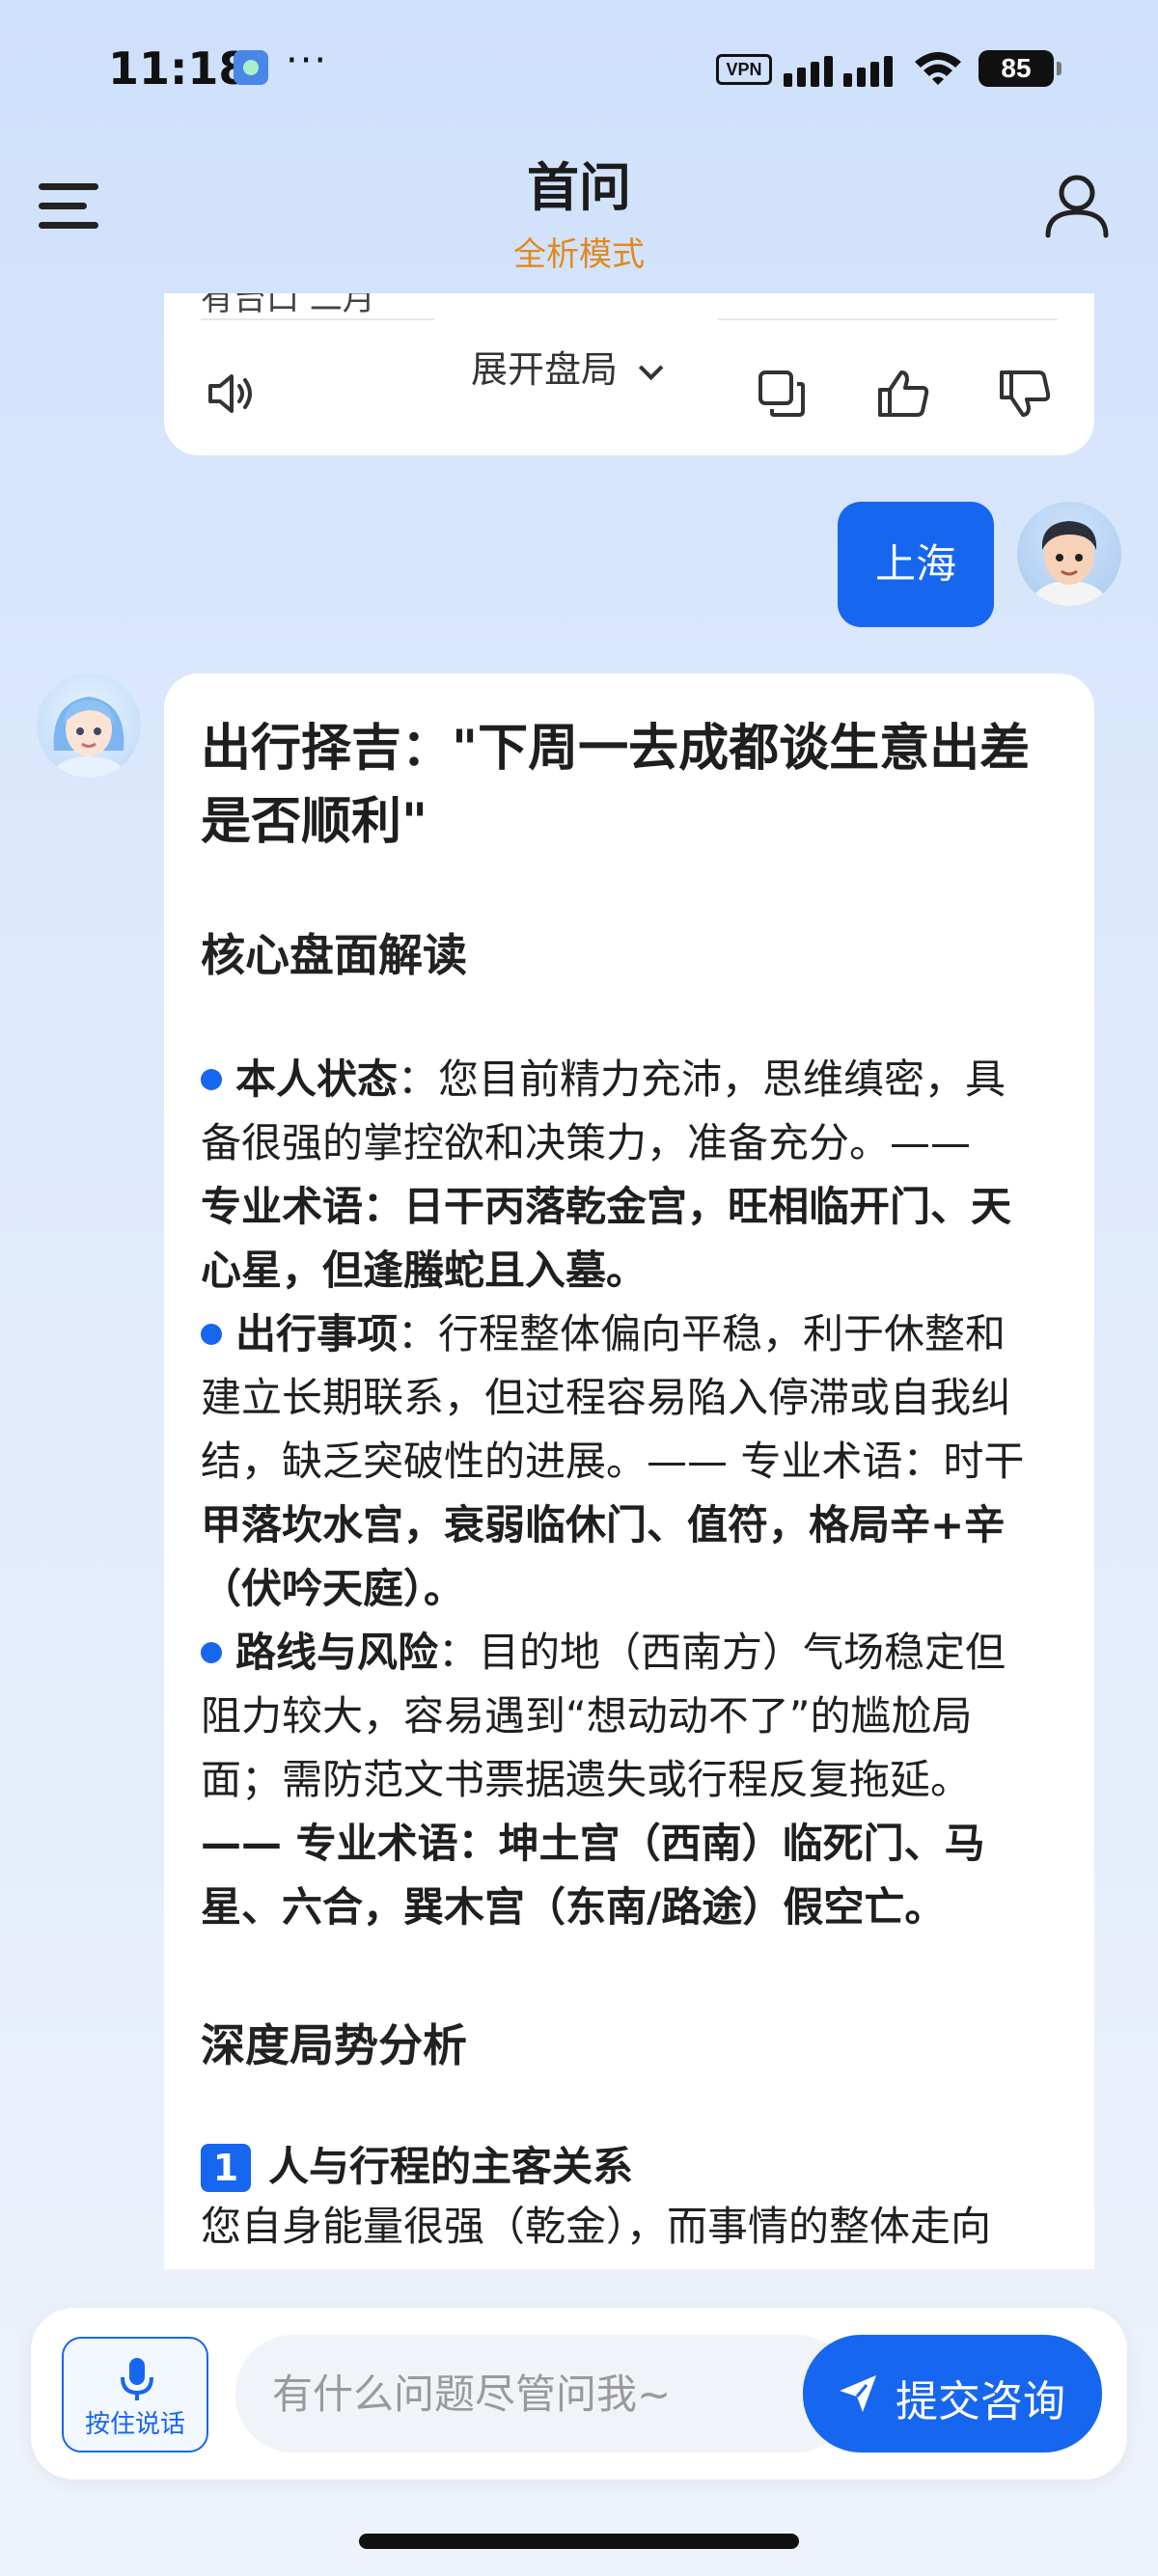 The image size is (1158, 2576). I want to click on status-time: 11:18, so click(179, 68).